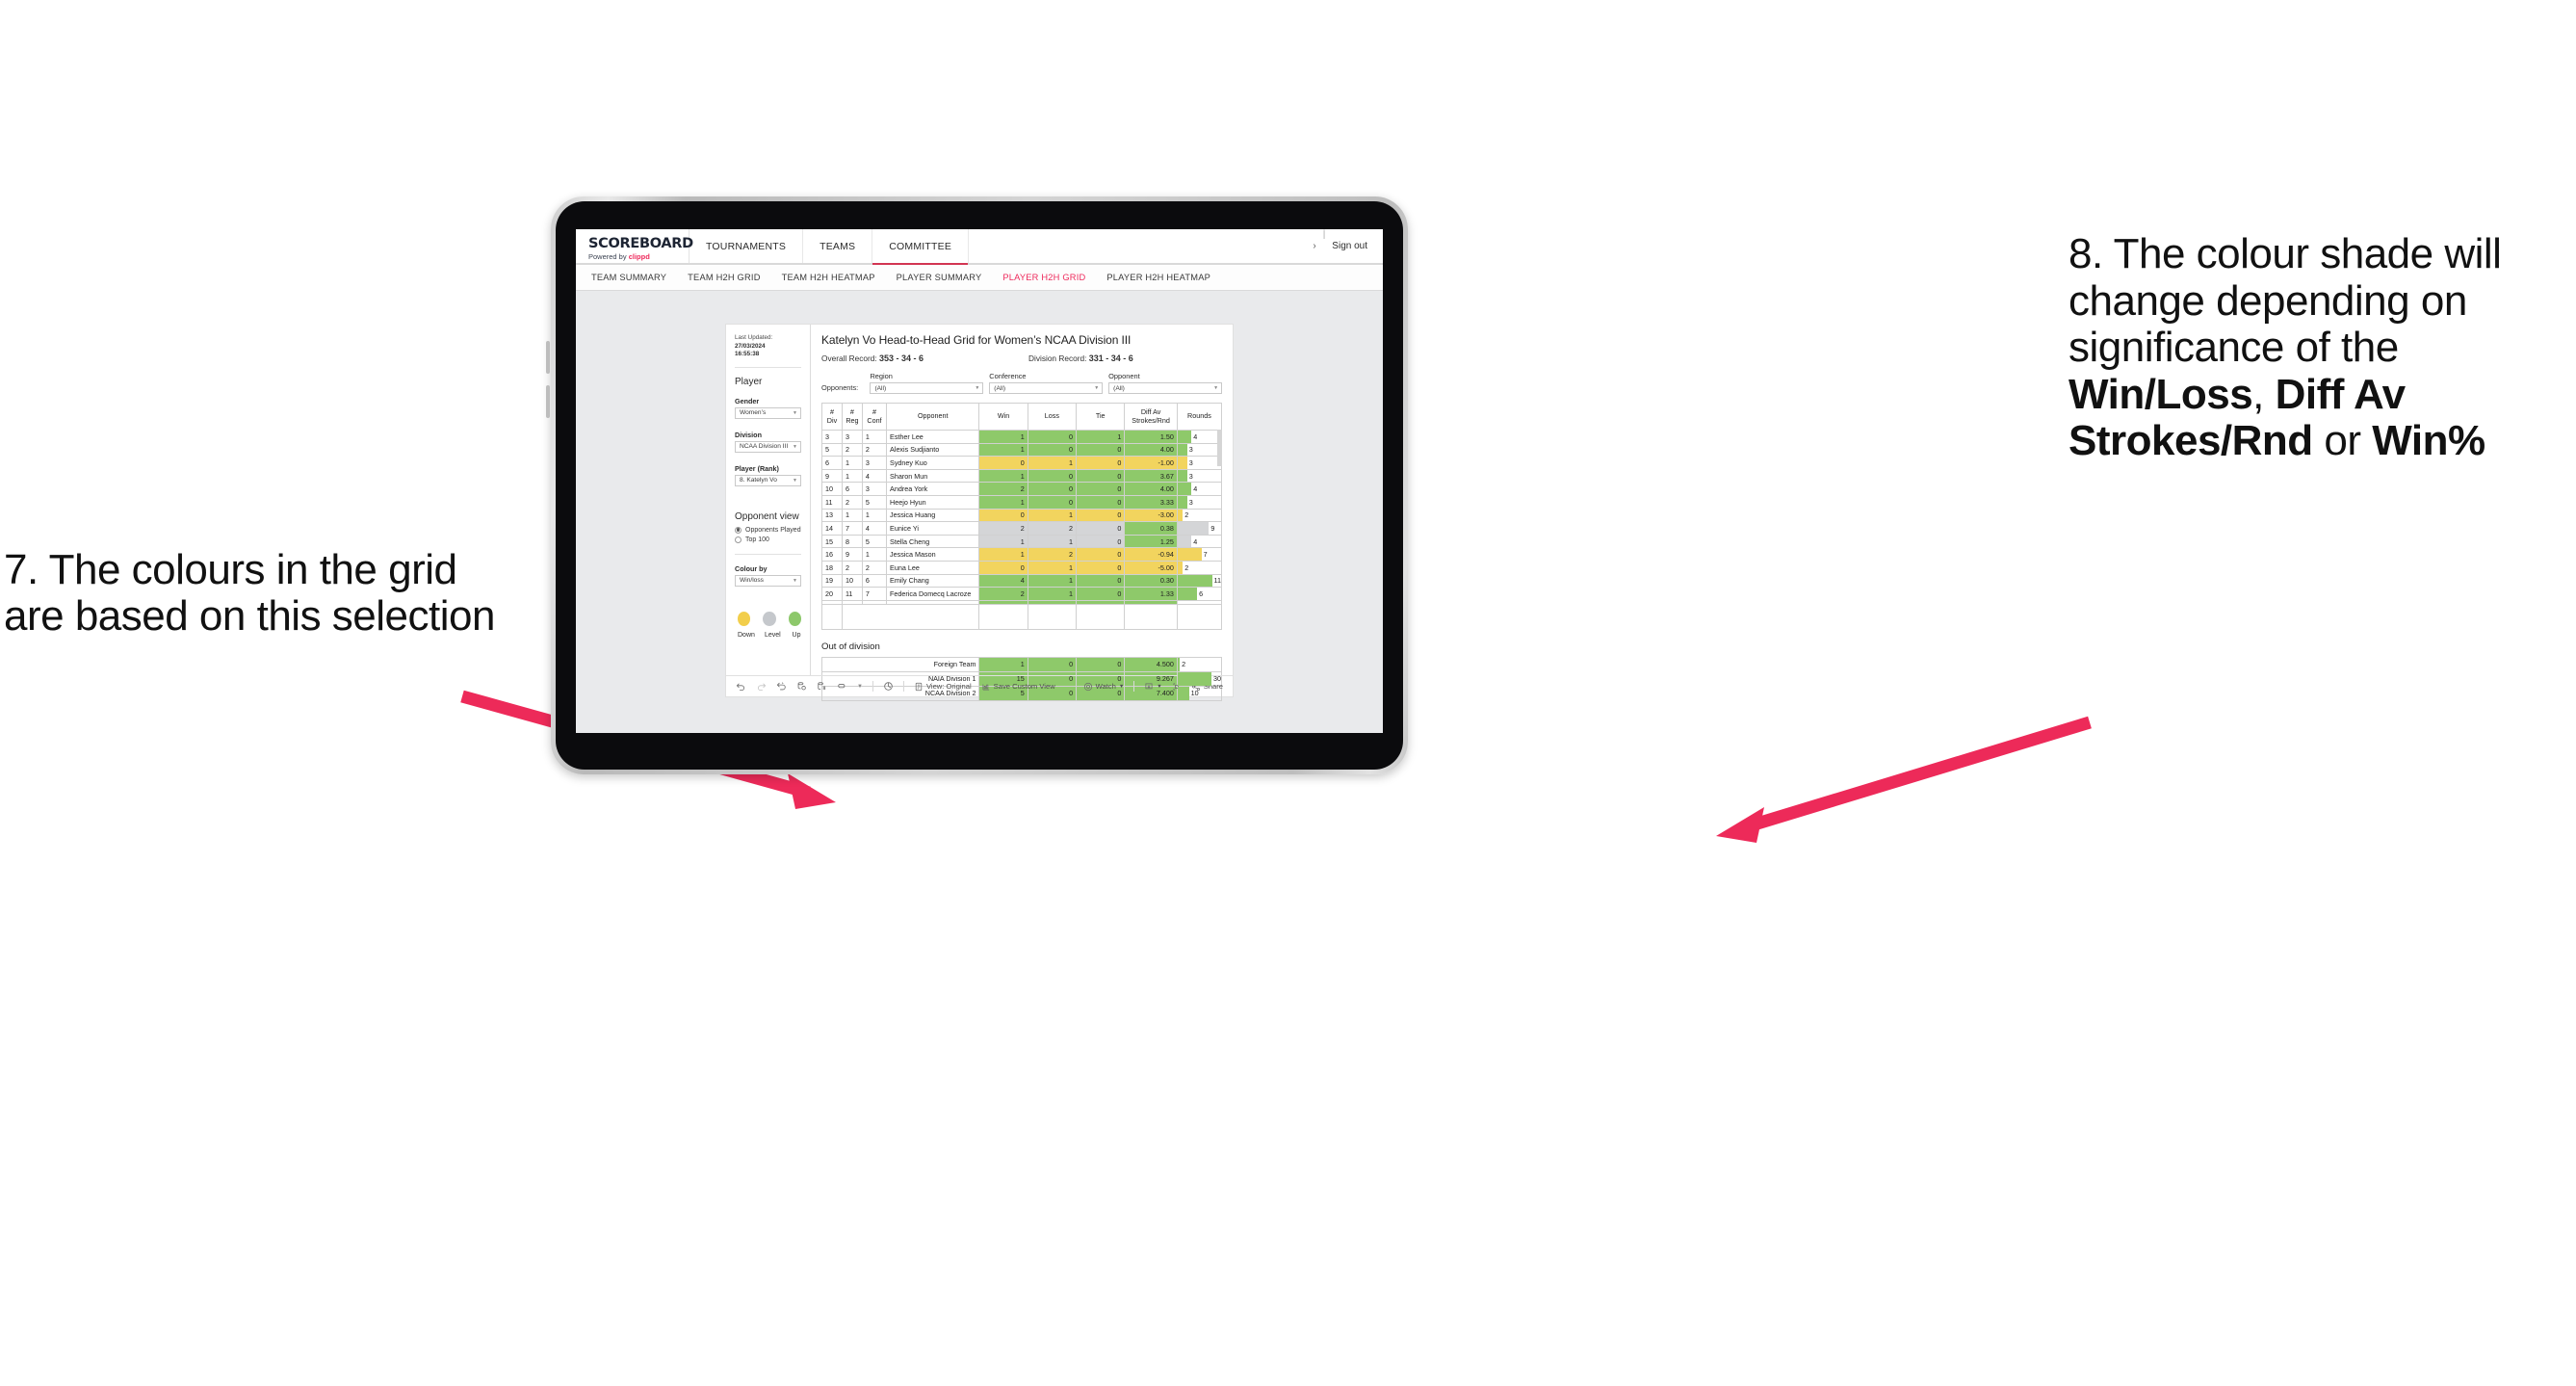 The width and height of the screenshot is (2576, 1386). I want to click on view-original-button: View: Original, so click(943, 687).